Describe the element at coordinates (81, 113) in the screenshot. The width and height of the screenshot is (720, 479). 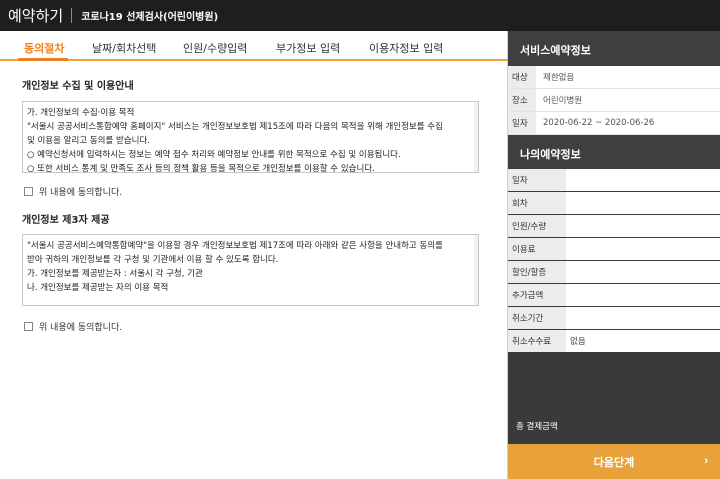
I see `consent1-line: 가. 개인정보의 수집·이용 목적` at that location.